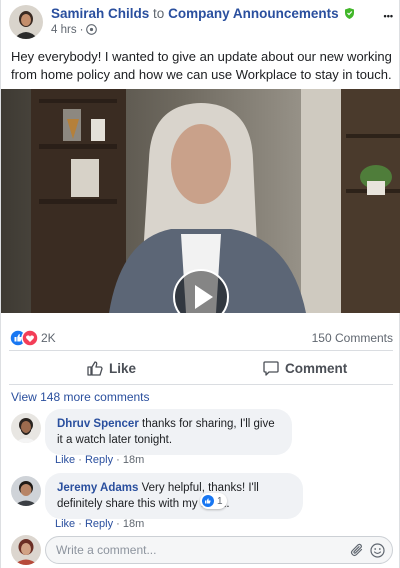  Describe the element at coordinates (24, 340) in the screenshot. I see `reaction-icons` at that location.